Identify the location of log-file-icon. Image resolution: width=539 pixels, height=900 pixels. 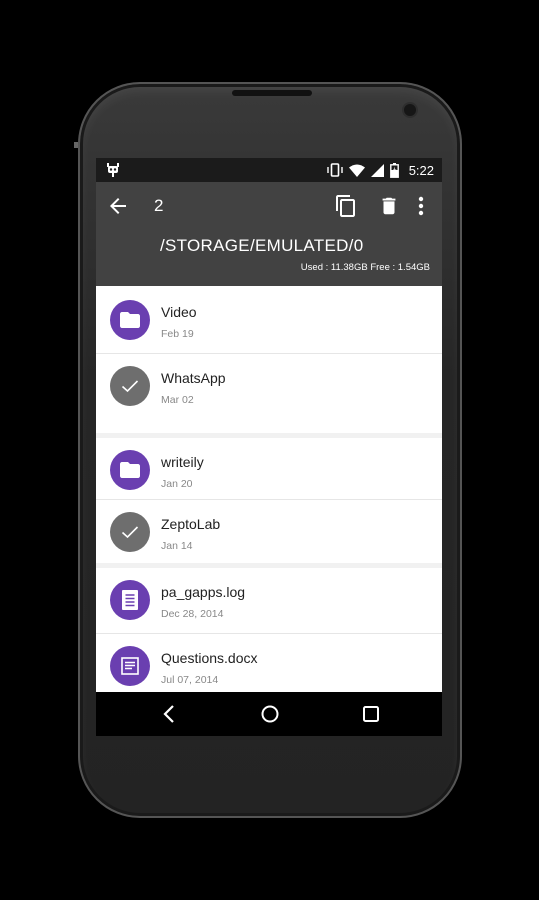
(130, 600).